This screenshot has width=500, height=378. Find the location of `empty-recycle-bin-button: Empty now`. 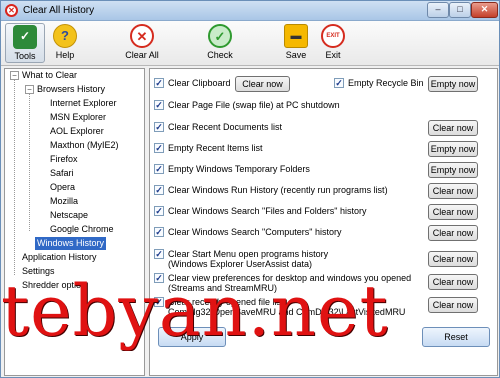

empty-recycle-bin-button: Empty now is located at coordinates (453, 84).